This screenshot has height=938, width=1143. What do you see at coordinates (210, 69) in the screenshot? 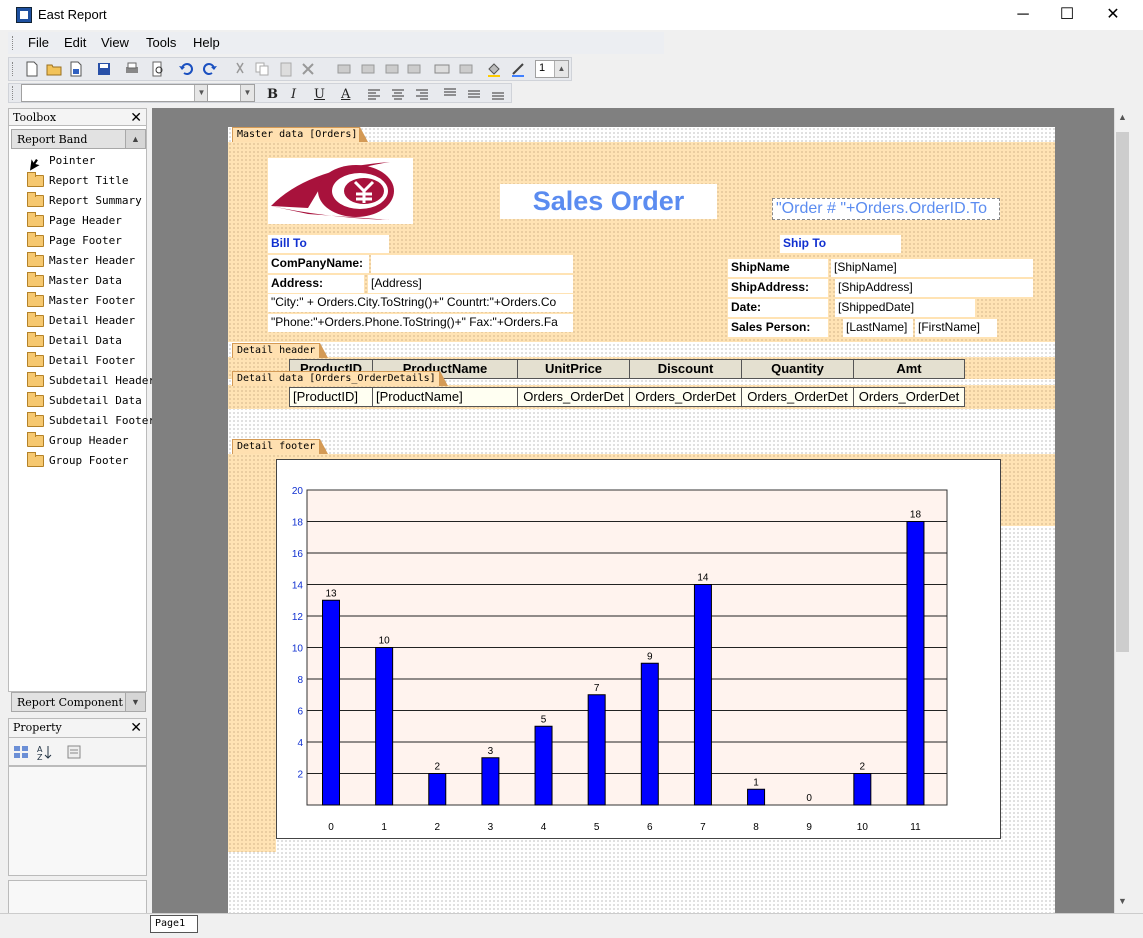
I see `redo-icon` at bounding box center [210, 69].